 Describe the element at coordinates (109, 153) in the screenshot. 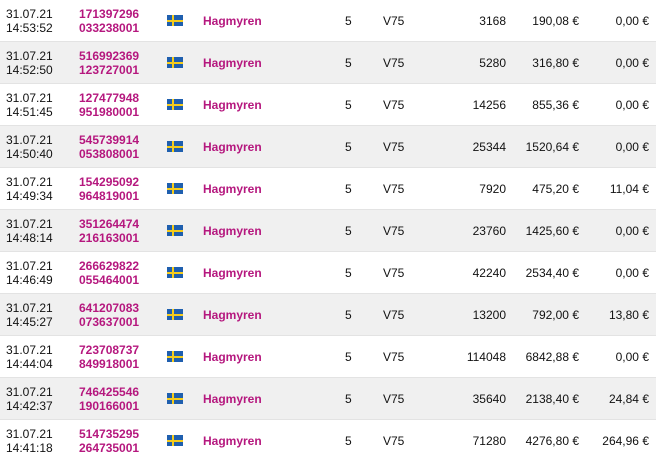

I see `ticket-number-line2: 053808001` at that location.